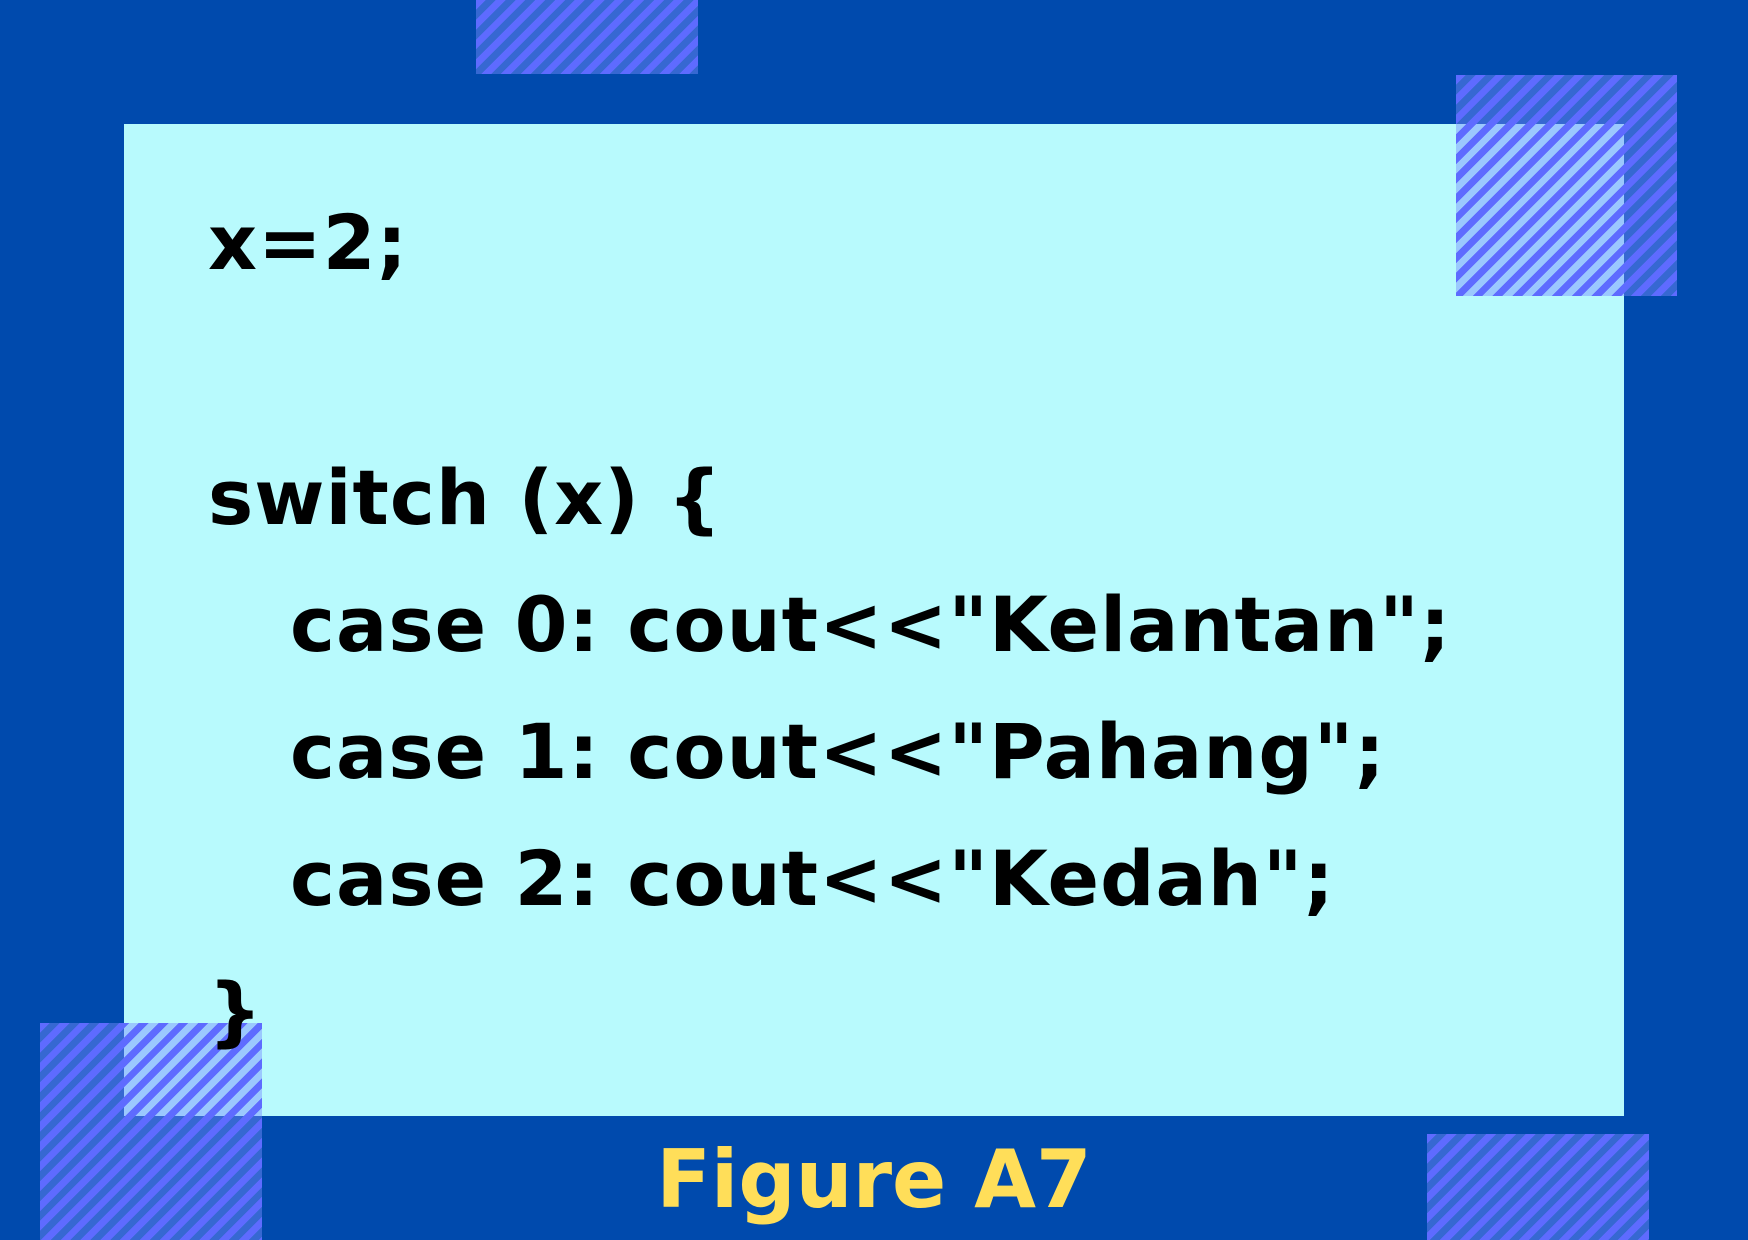 This screenshot has height=1240, width=1748. I want to click on figure-caption: Figure A7, so click(874, 1179).